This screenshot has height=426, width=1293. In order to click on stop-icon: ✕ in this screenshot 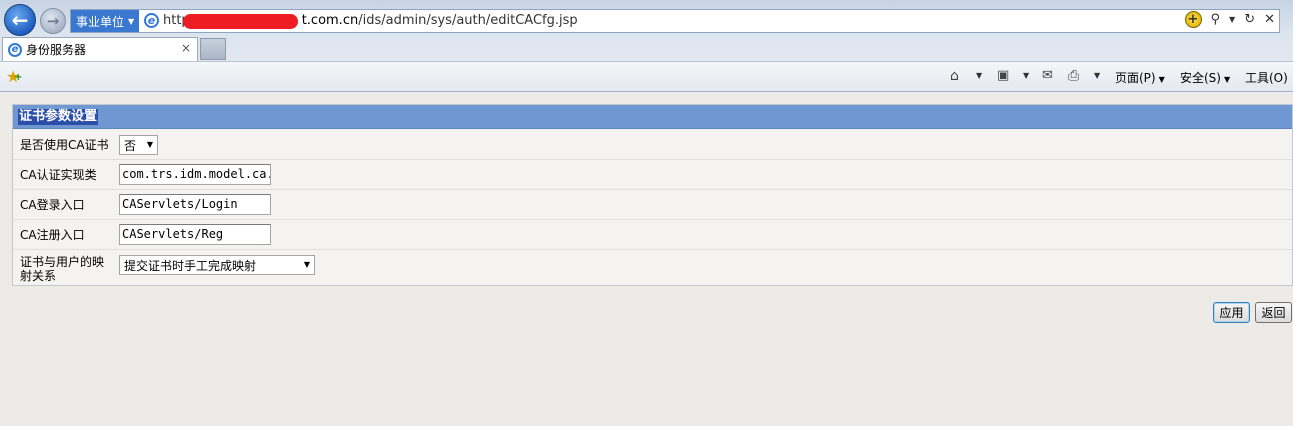, I will do `click(1269, 19)`.